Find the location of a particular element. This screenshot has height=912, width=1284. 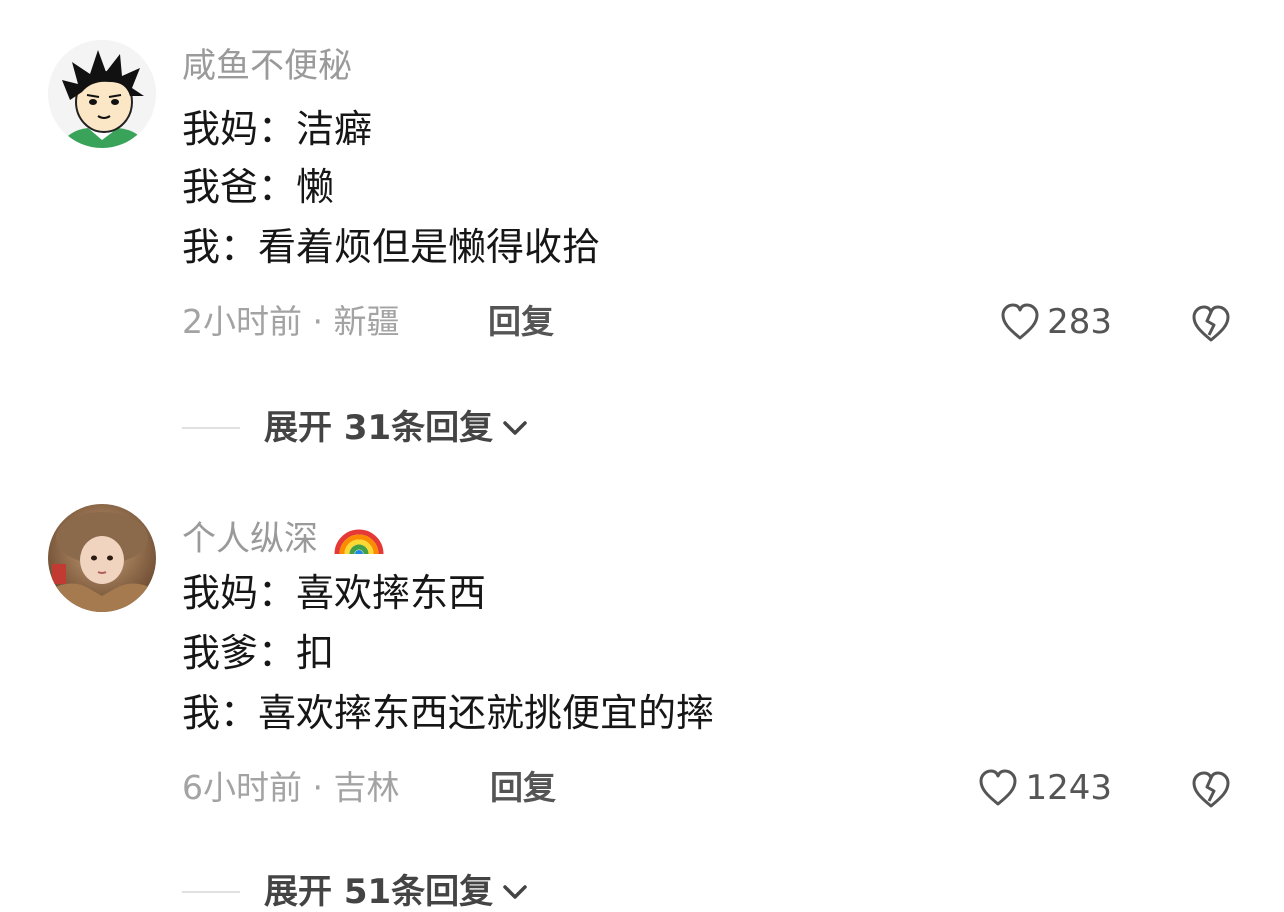

expand-replies: 展开 51条回复 is located at coordinates (356, 892).